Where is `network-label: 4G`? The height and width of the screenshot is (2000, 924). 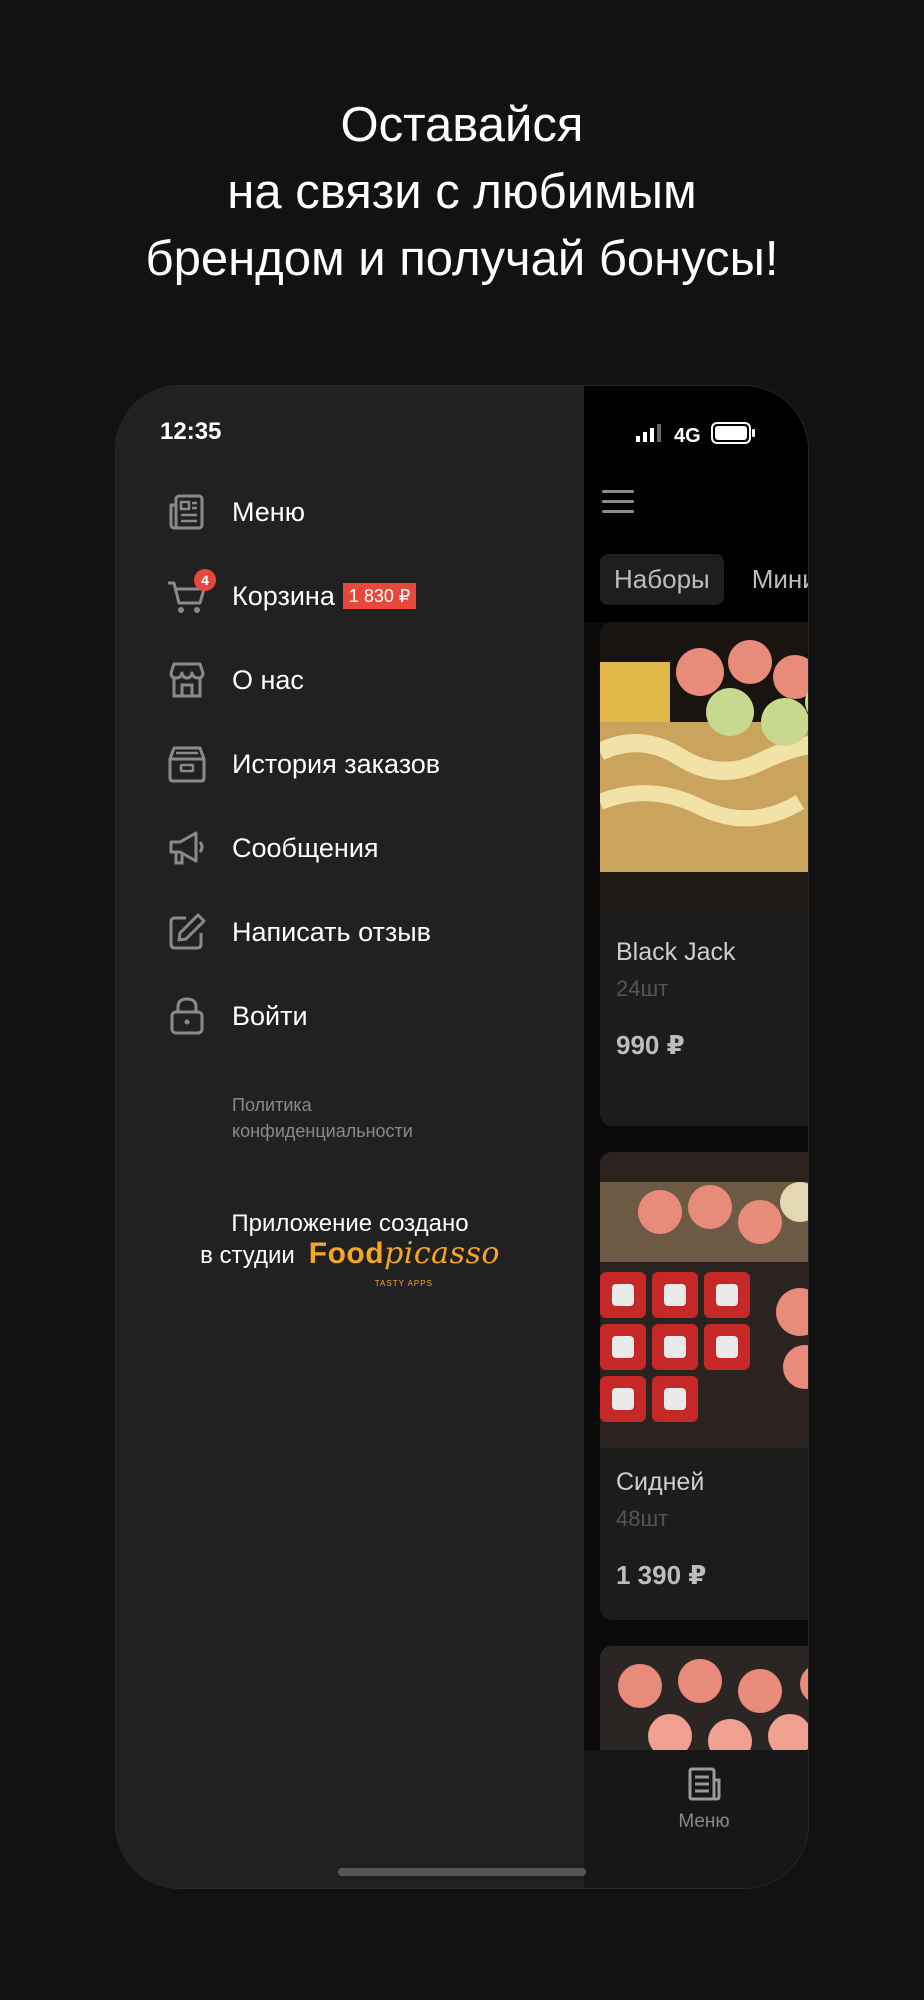
network-label: 4G is located at coordinates (687, 435).